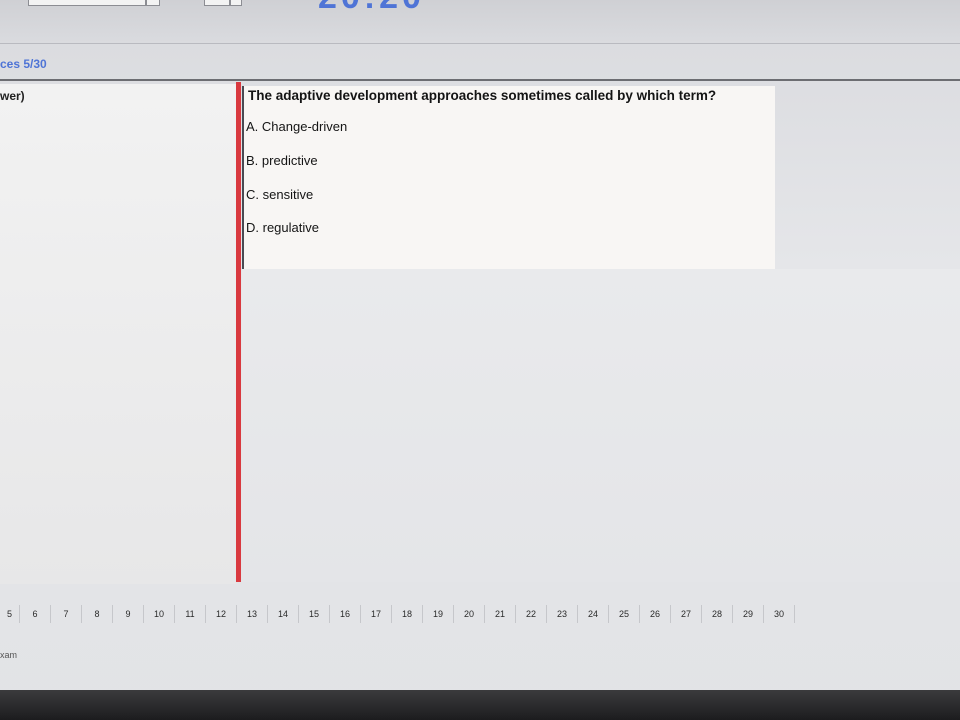 The image size is (960, 720). What do you see at coordinates (190, 614) in the screenshot?
I see `question-nav-item: 11` at bounding box center [190, 614].